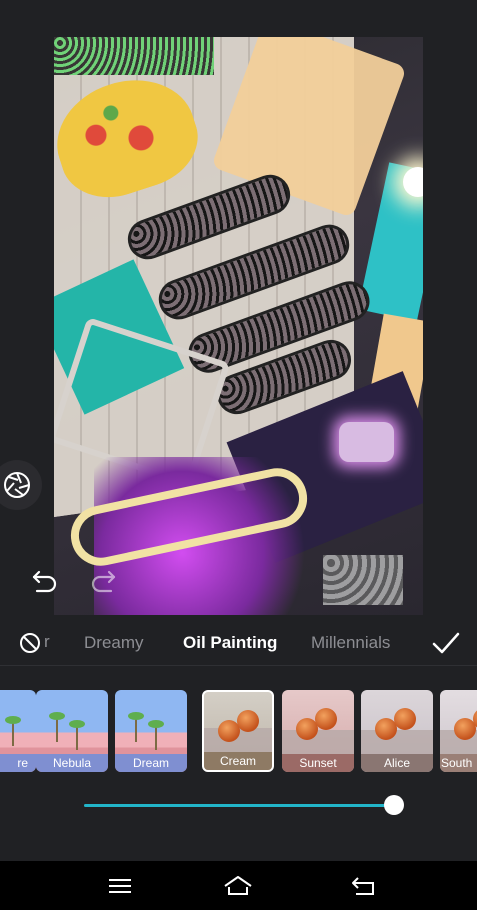  I want to click on redo-icon, so click(103, 581).